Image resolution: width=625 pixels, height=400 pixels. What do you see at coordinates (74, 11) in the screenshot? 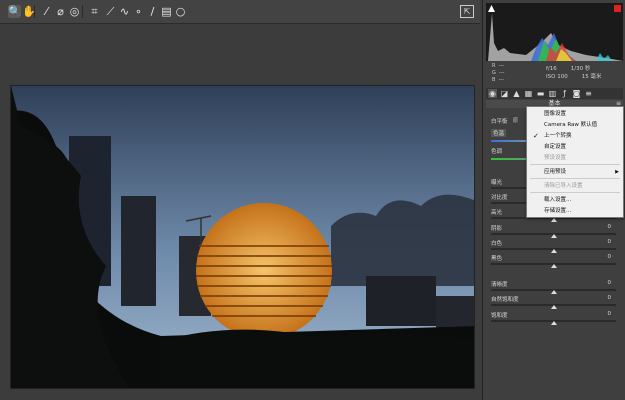
I see `targeted-adjust-icon: ◎` at bounding box center [74, 11].